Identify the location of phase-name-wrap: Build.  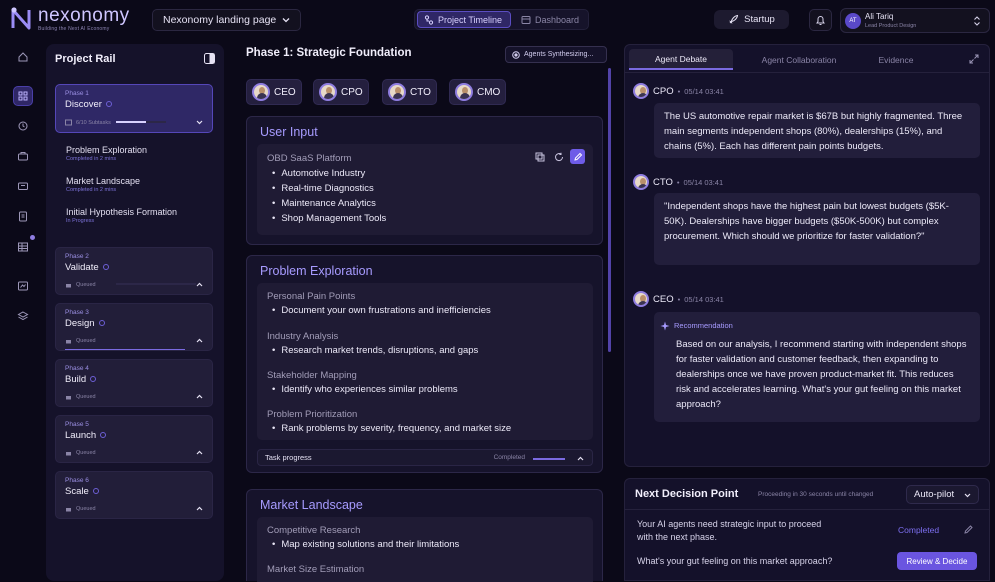
(81, 379).